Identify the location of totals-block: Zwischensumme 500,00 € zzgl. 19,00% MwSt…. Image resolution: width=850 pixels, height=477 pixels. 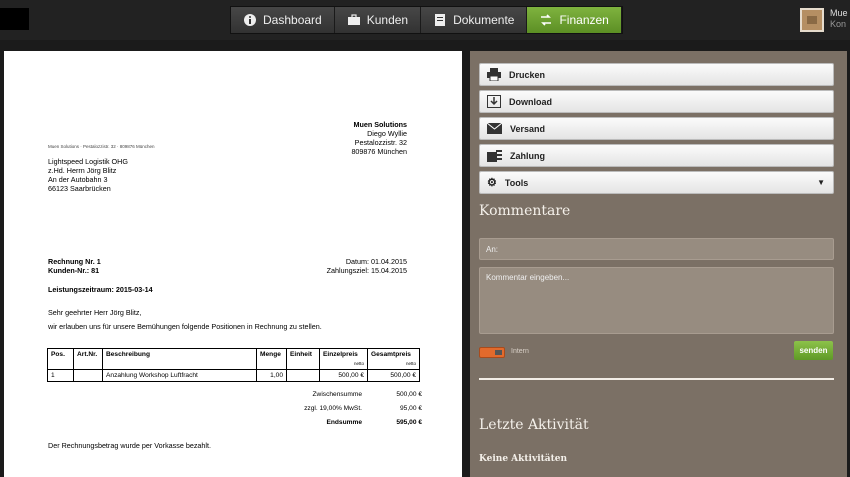
(342, 408).